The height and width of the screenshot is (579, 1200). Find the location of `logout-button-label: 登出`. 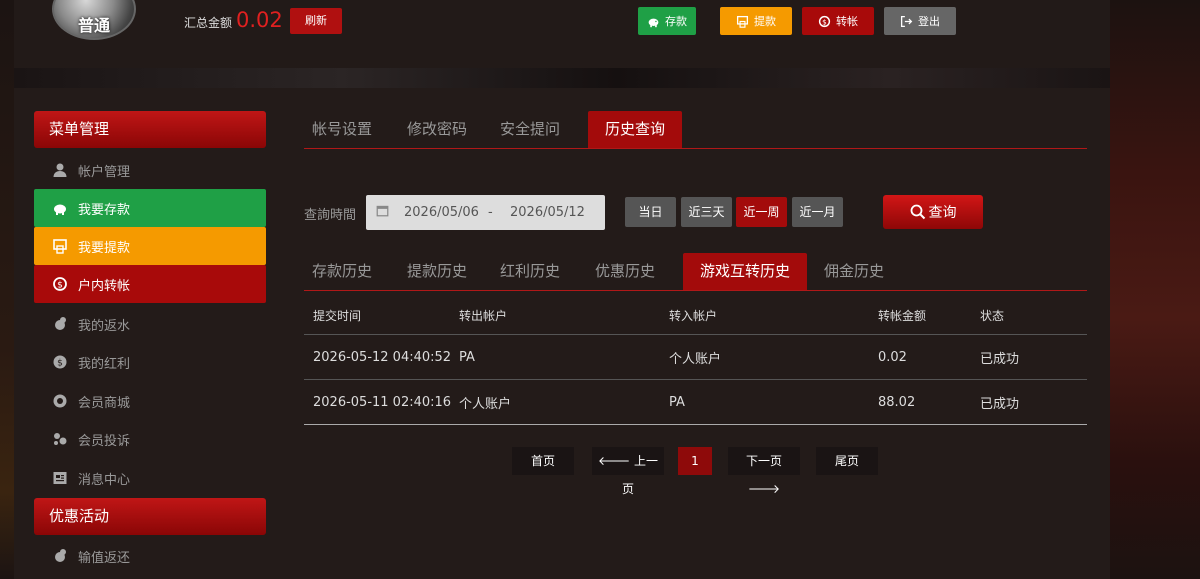

logout-button-label: 登出 is located at coordinates (929, 21).